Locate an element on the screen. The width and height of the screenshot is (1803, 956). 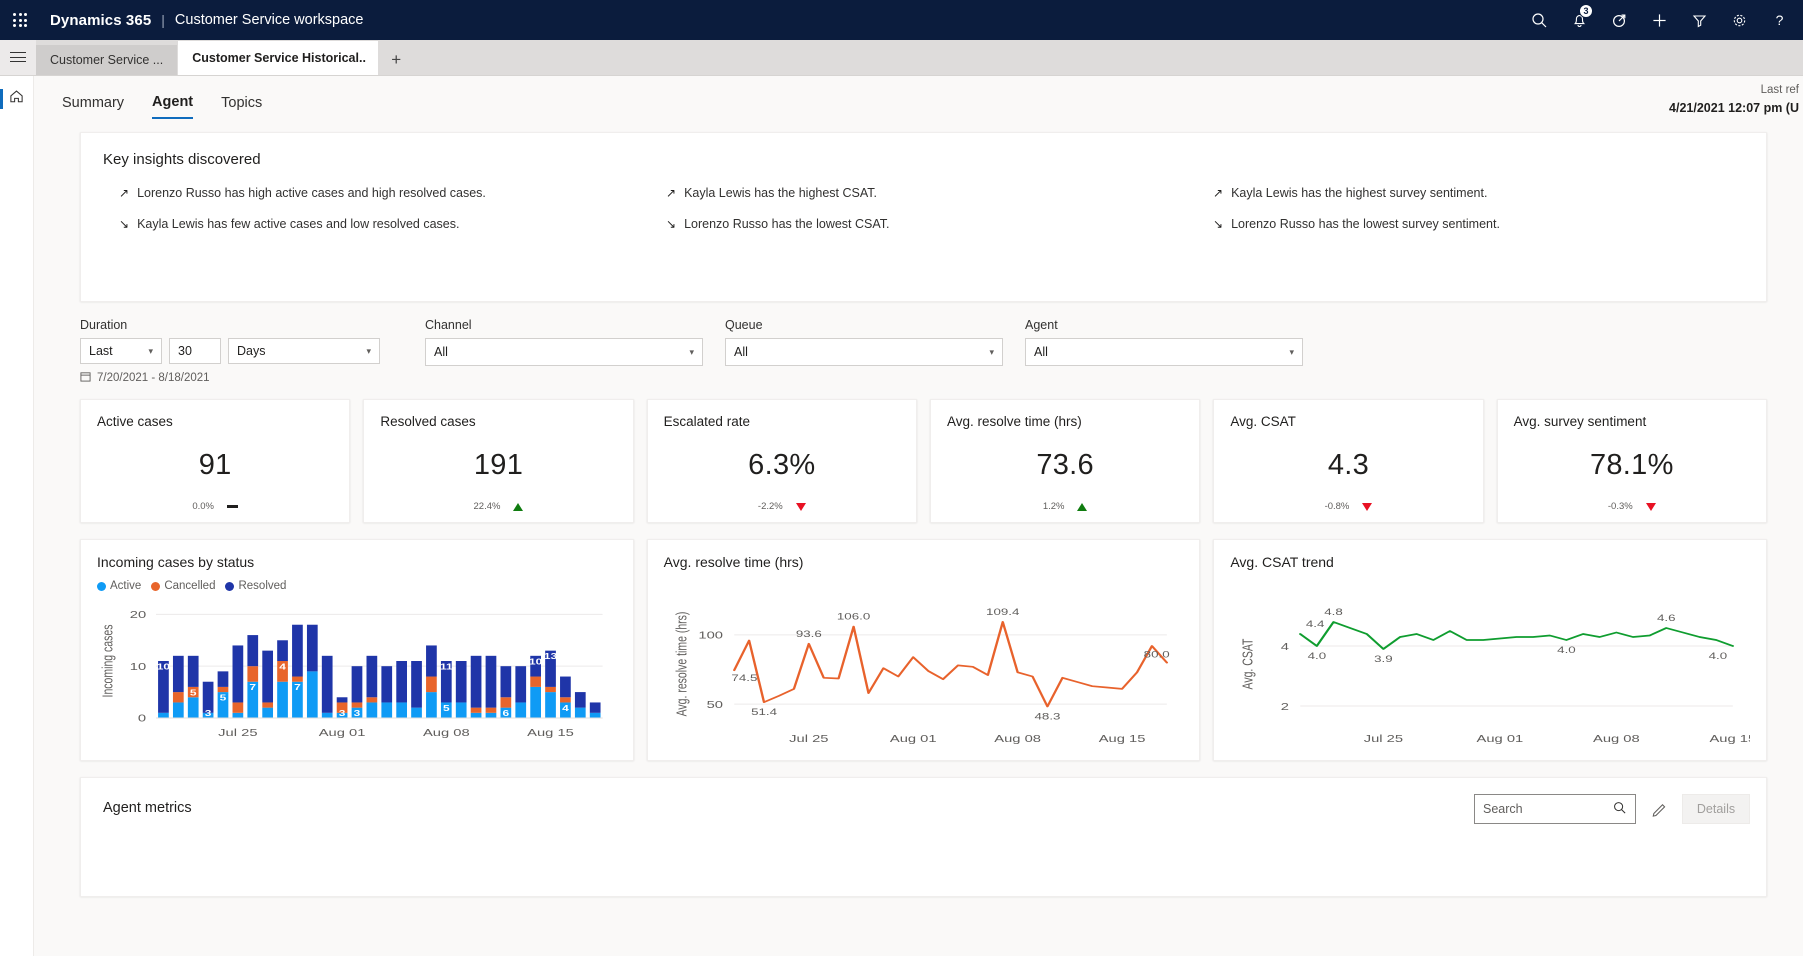
legend-item-resolved: Resolved is located at coordinates (255, 586).